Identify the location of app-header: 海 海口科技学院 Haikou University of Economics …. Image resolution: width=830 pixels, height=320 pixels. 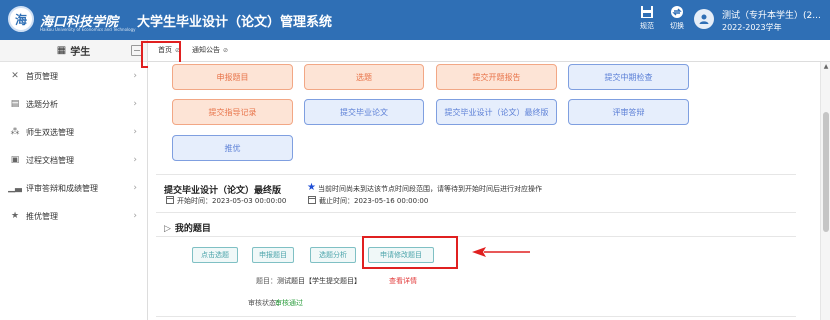
(415, 20).